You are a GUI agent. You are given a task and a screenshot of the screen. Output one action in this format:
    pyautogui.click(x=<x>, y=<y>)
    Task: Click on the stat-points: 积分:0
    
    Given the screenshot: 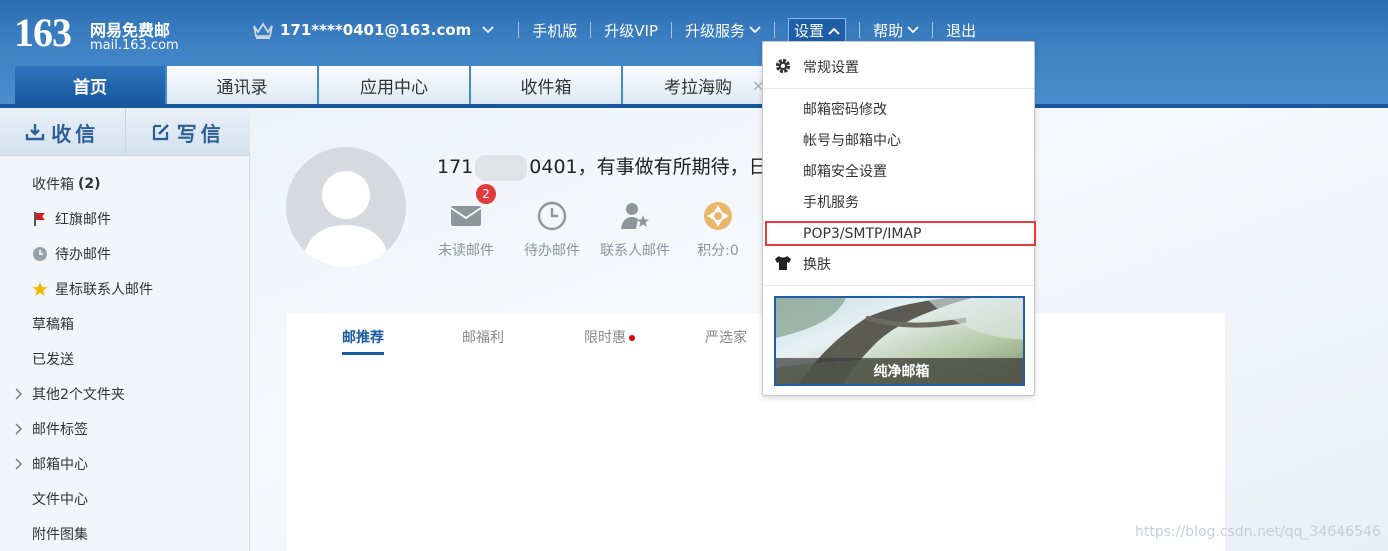 What is the action you would take?
    pyautogui.click(x=718, y=230)
    